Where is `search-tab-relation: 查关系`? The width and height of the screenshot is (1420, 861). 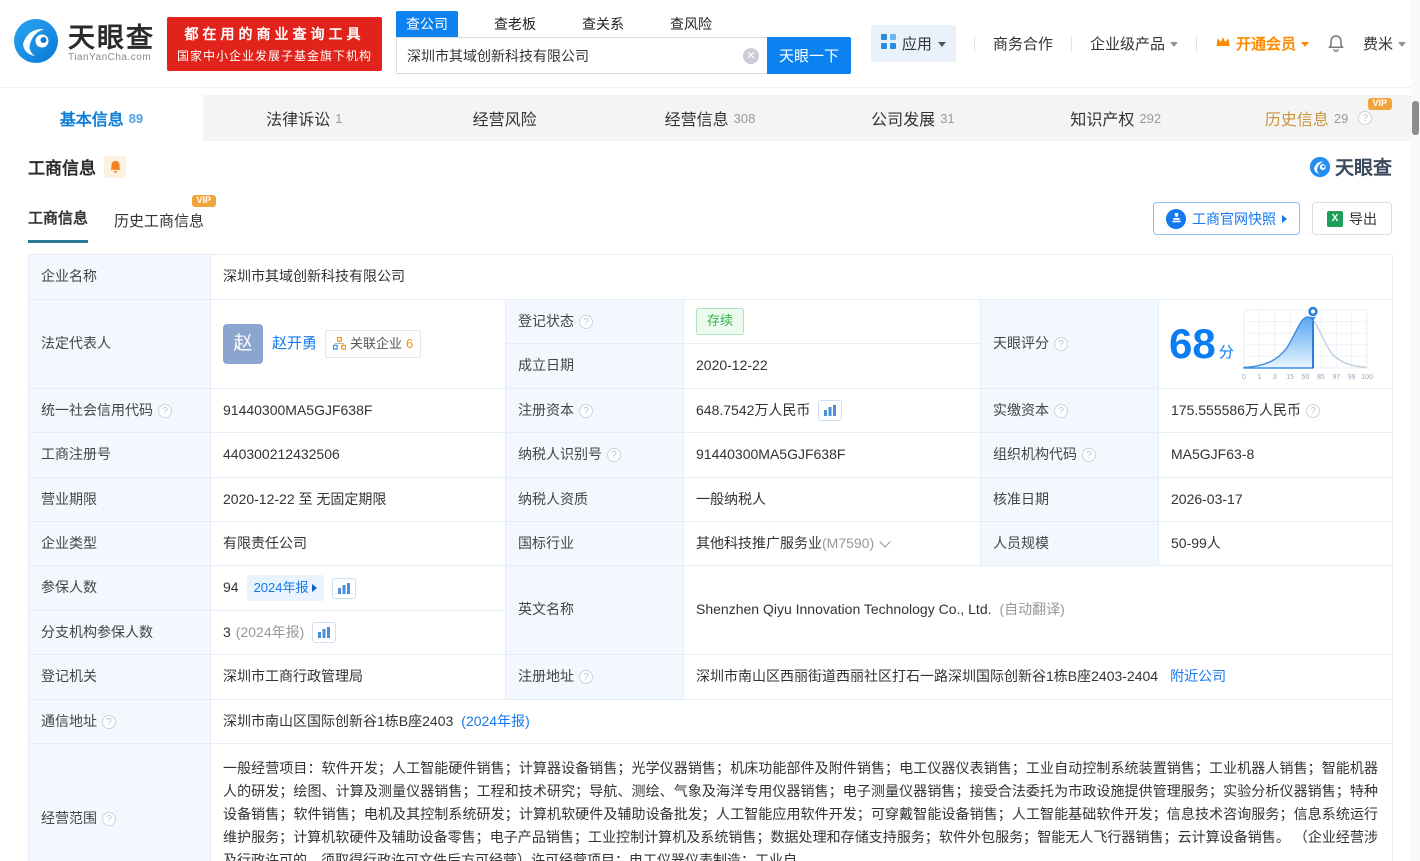 search-tab-relation: 查关系 is located at coordinates (603, 24).